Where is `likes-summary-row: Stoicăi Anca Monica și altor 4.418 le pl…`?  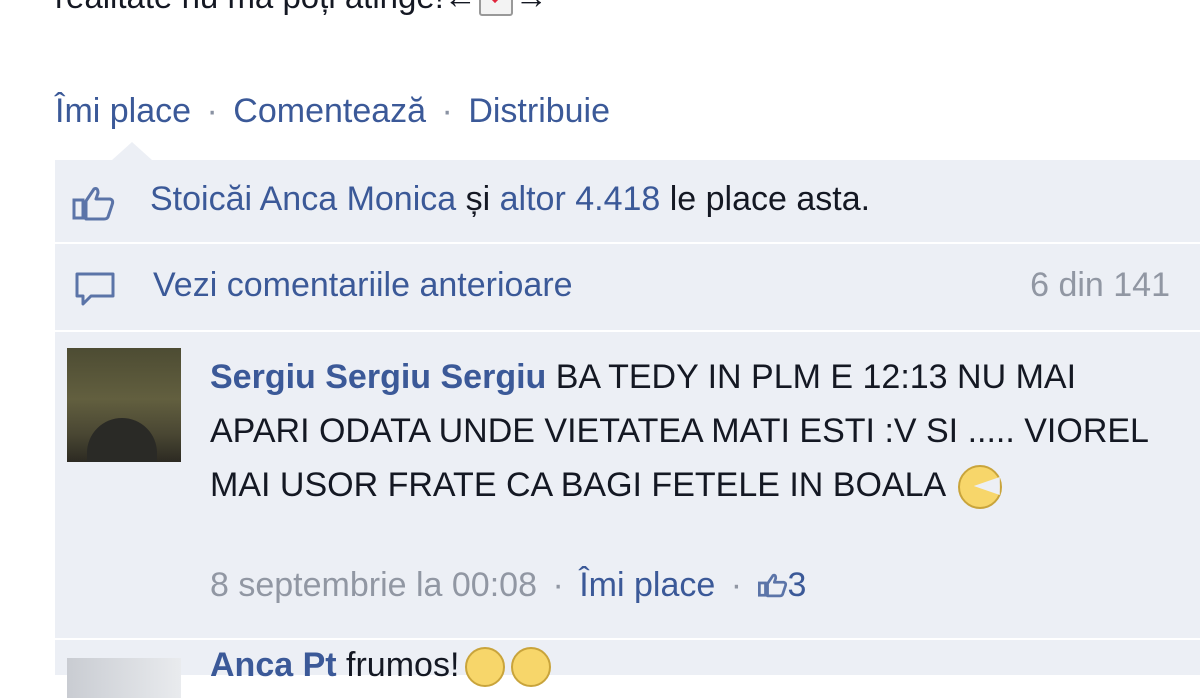 likes-summary-row: Stoicăi Anca Monica și altor 4.418 le pl… is located at coordinates (627, 201).